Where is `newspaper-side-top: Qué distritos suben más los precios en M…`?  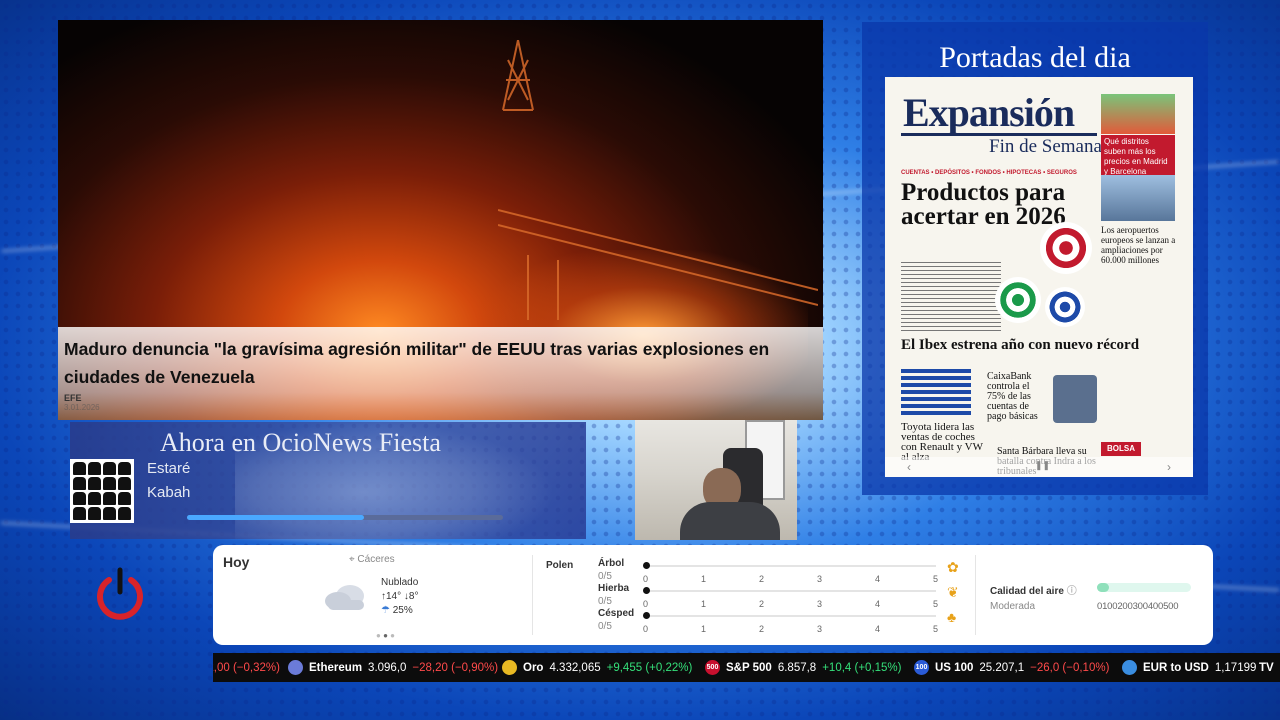
newspaper-side-top: Qué distritos suben más los precios en M… is located at coordinates (1138, 157).